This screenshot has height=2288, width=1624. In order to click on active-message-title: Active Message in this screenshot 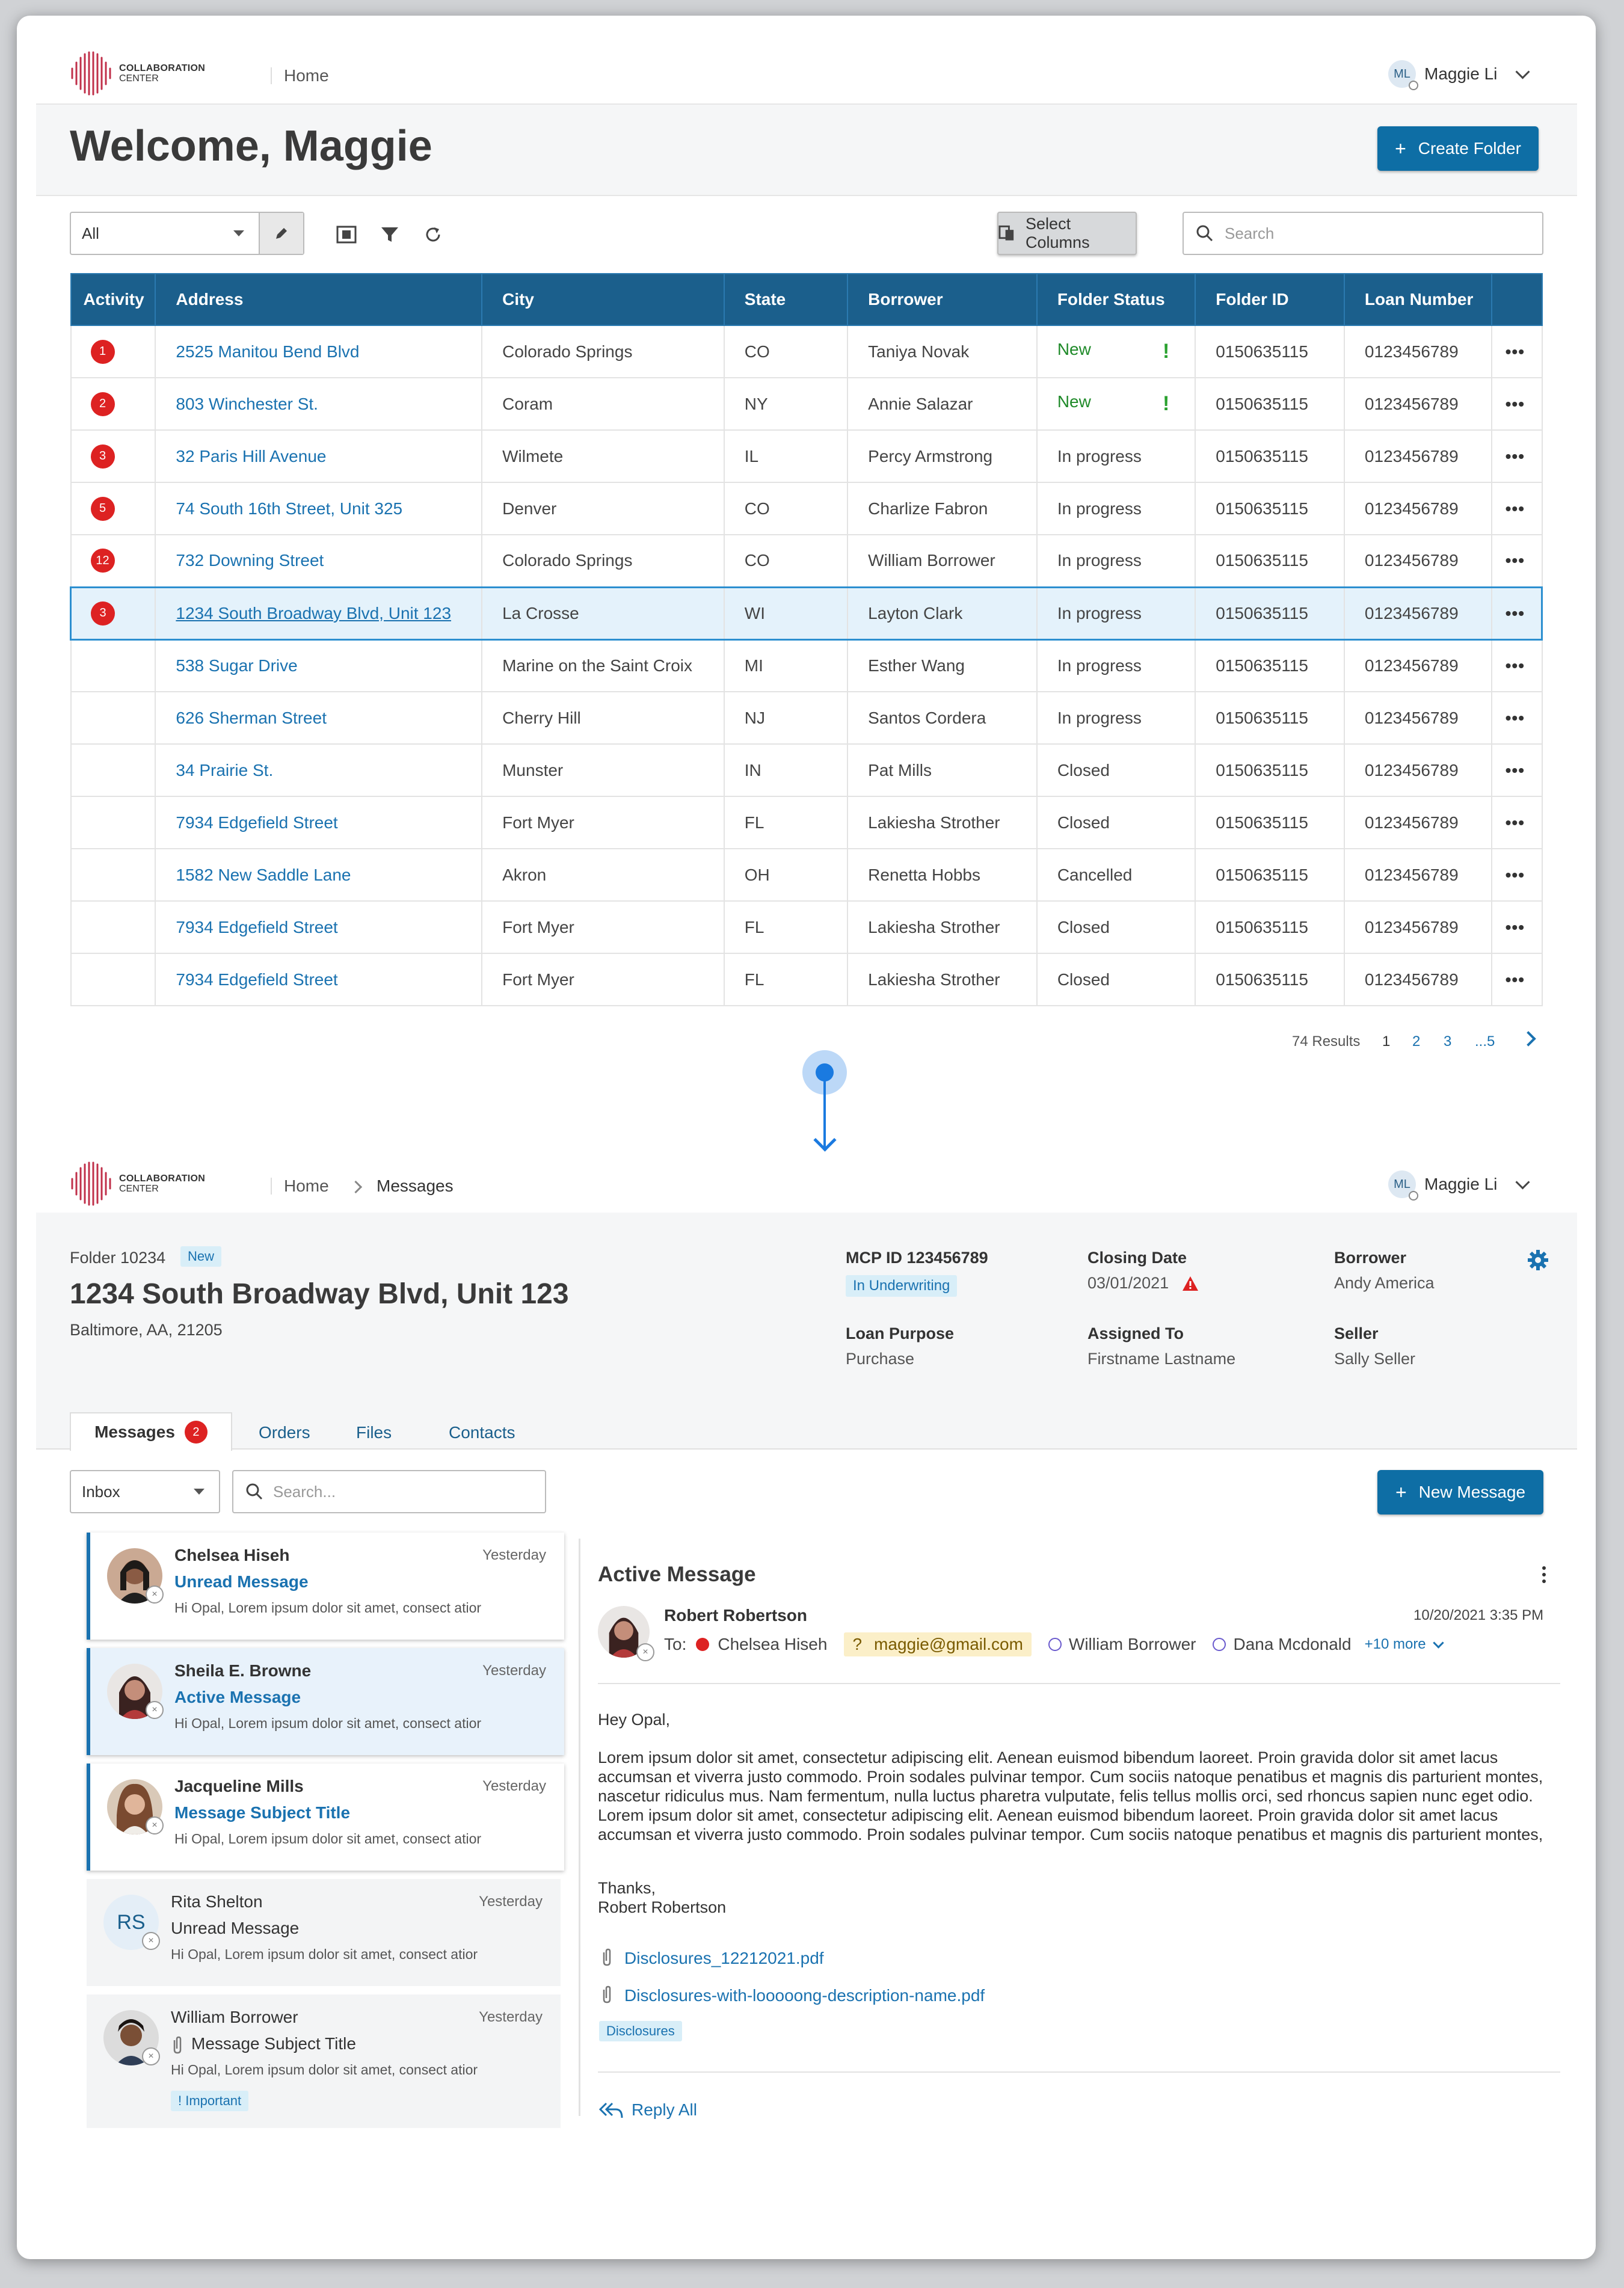, I will do `click(677, 1574)`.